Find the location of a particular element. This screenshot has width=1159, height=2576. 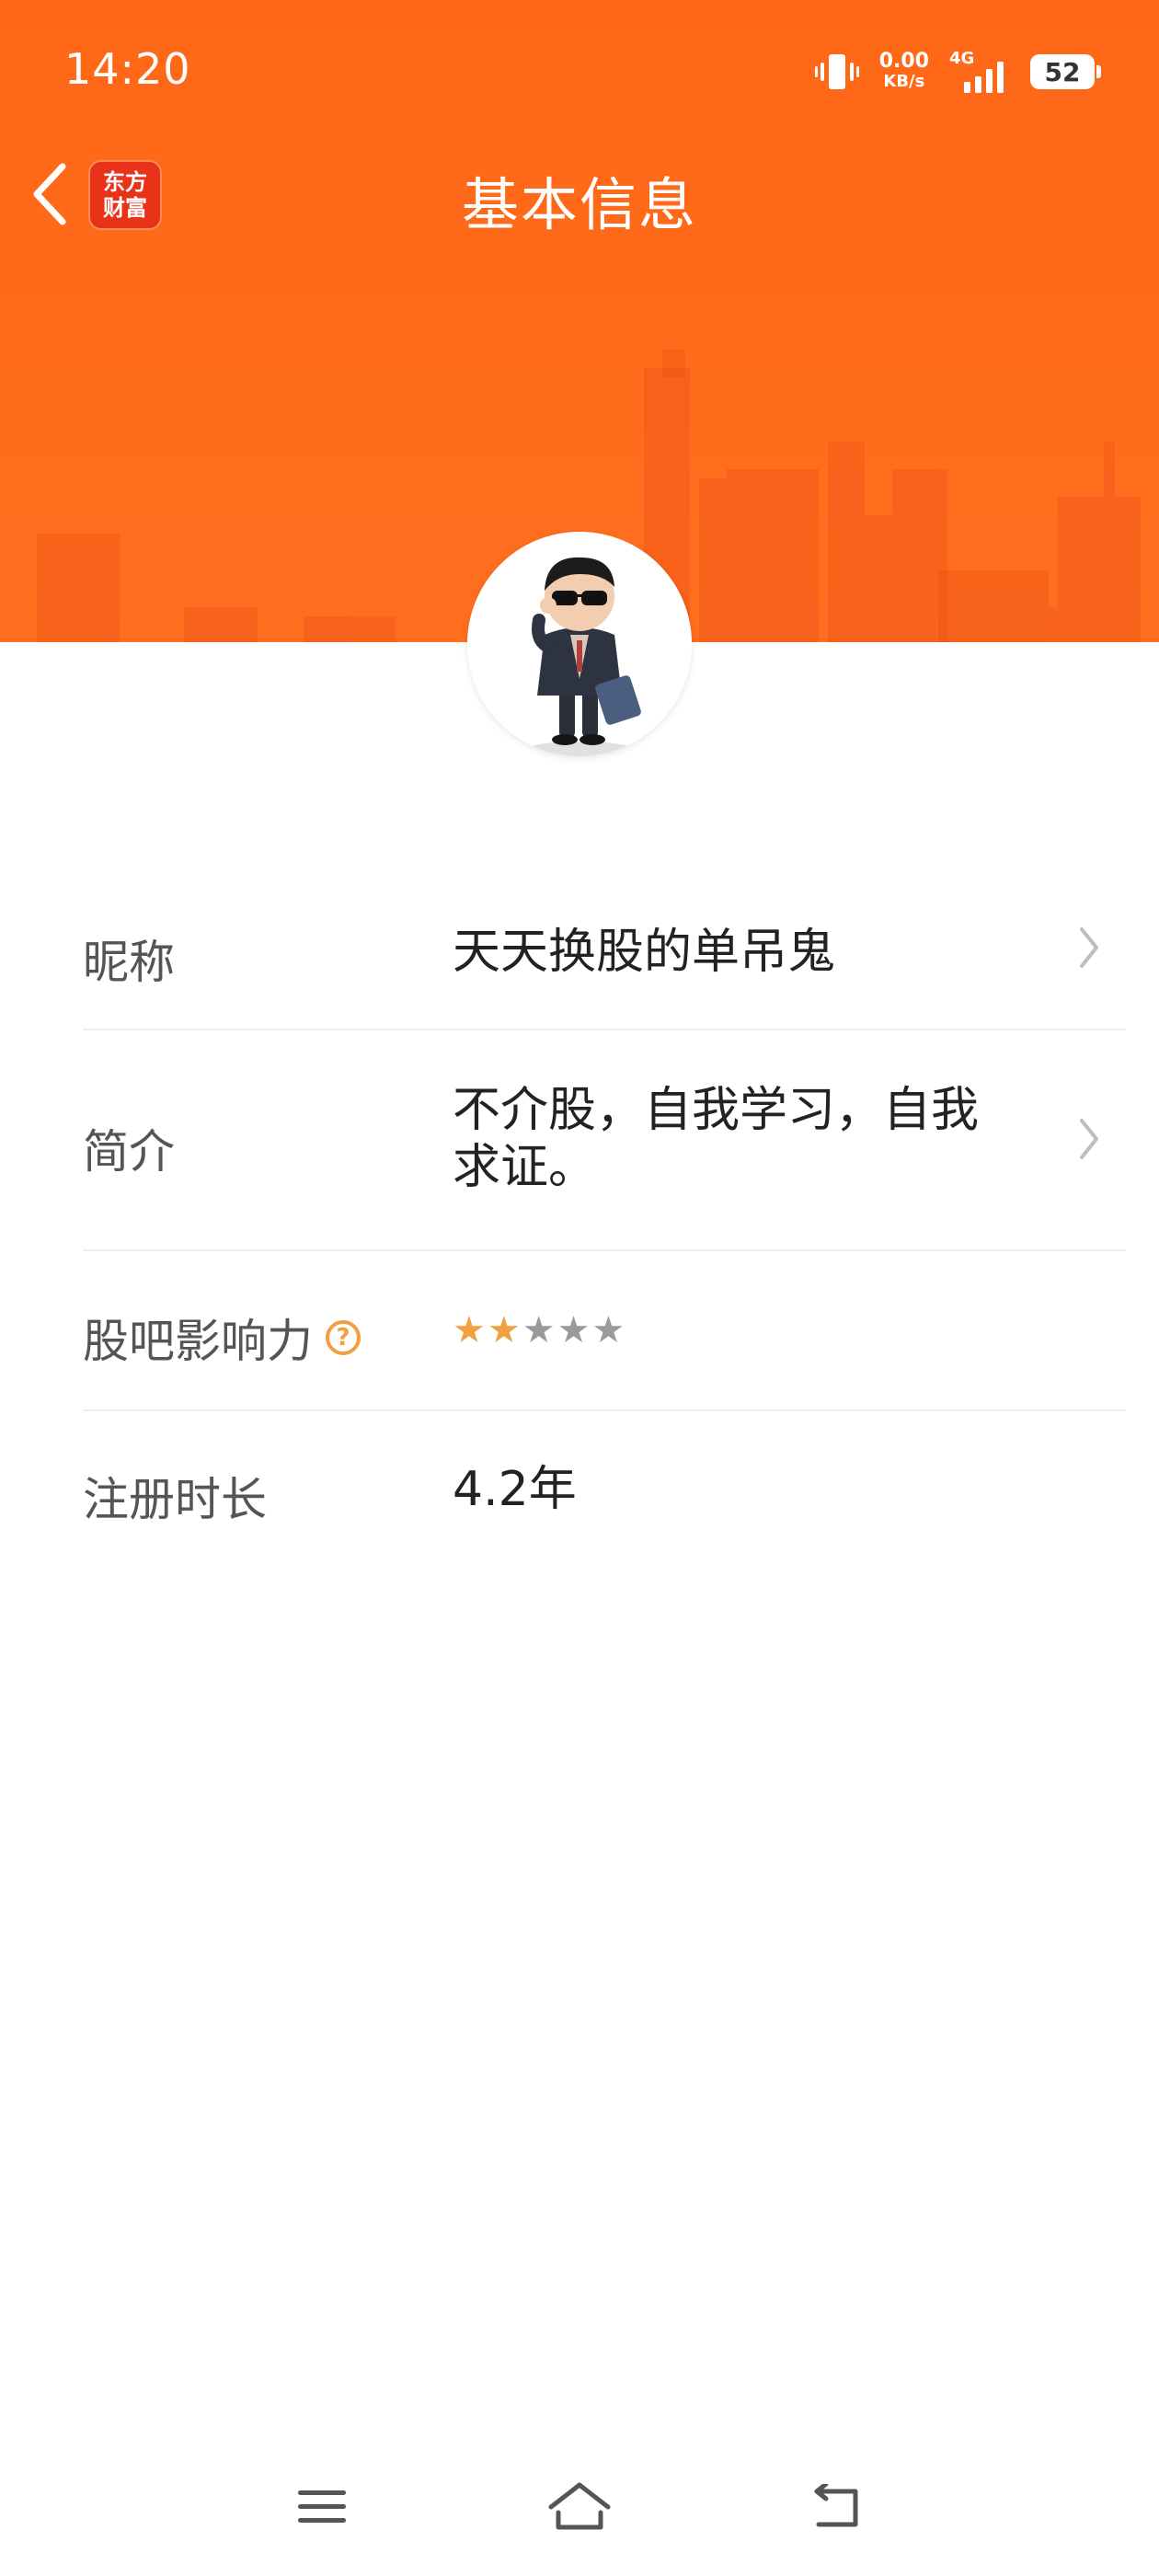

influence-label-group: 股吧影响力 ? is located at coordinates (222, 1338).